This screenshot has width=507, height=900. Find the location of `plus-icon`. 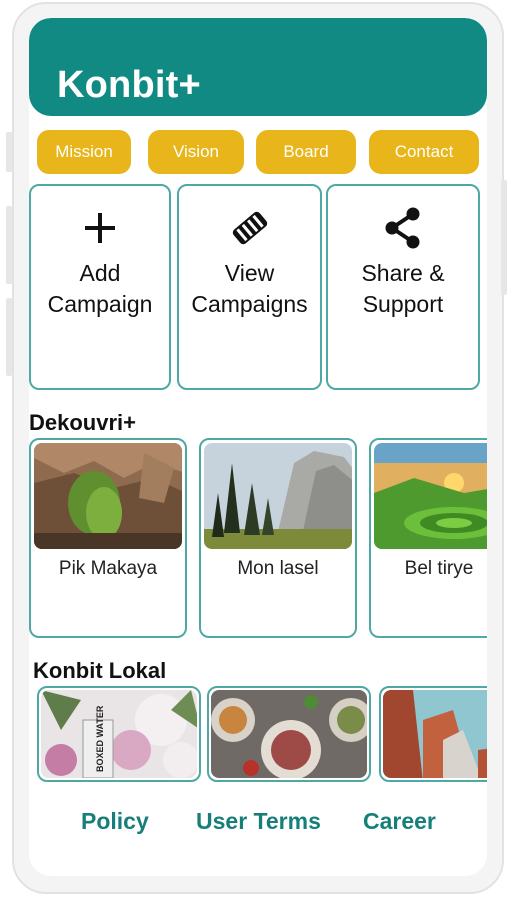

plus-icon is located at coordinates (100, 228).